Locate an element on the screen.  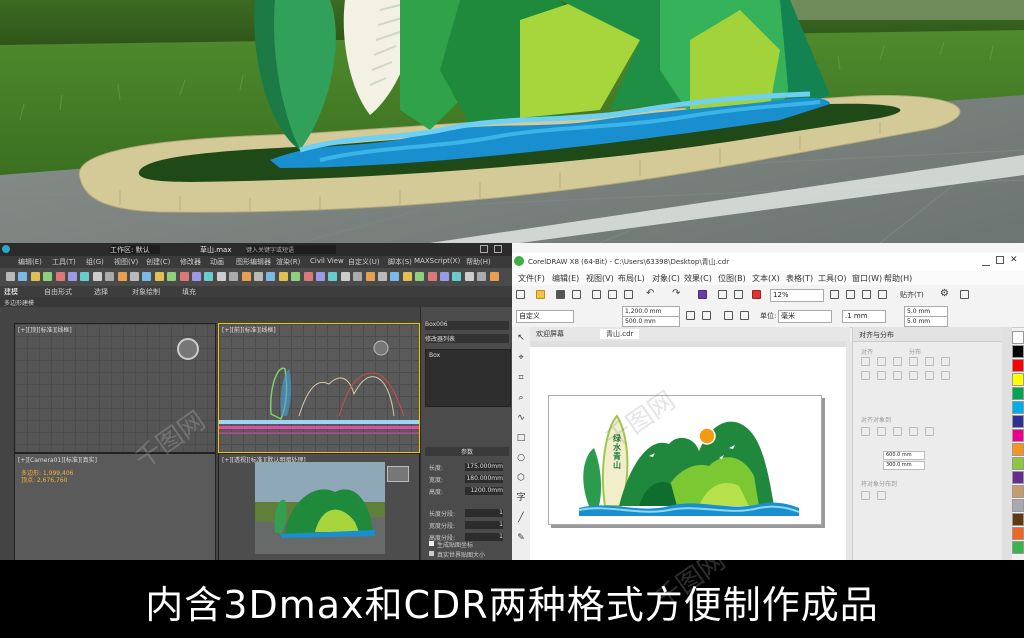
zoom-tool-icon: ⌕ is located at coordinates (521, 398).